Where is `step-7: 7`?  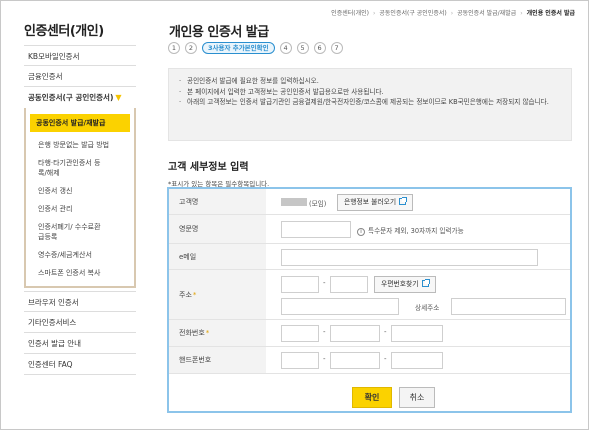 step-7: 7 is located at coordinates (336, 48).